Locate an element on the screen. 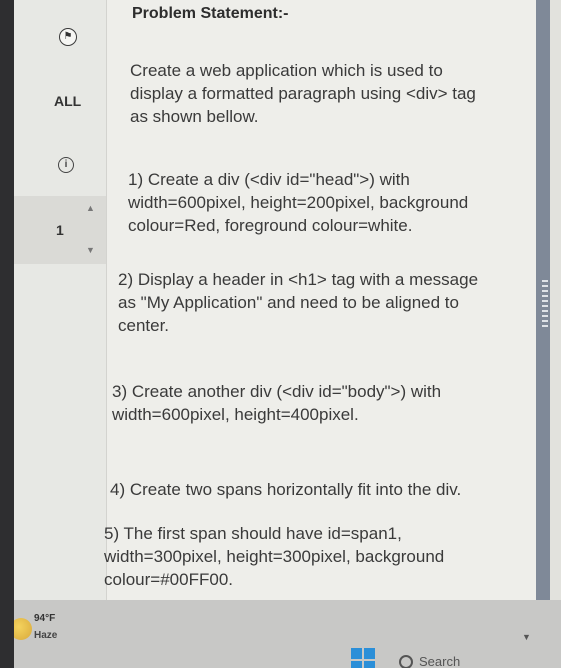 The image size is (561, 668). windows-icon is located at coordinates (363, 658).